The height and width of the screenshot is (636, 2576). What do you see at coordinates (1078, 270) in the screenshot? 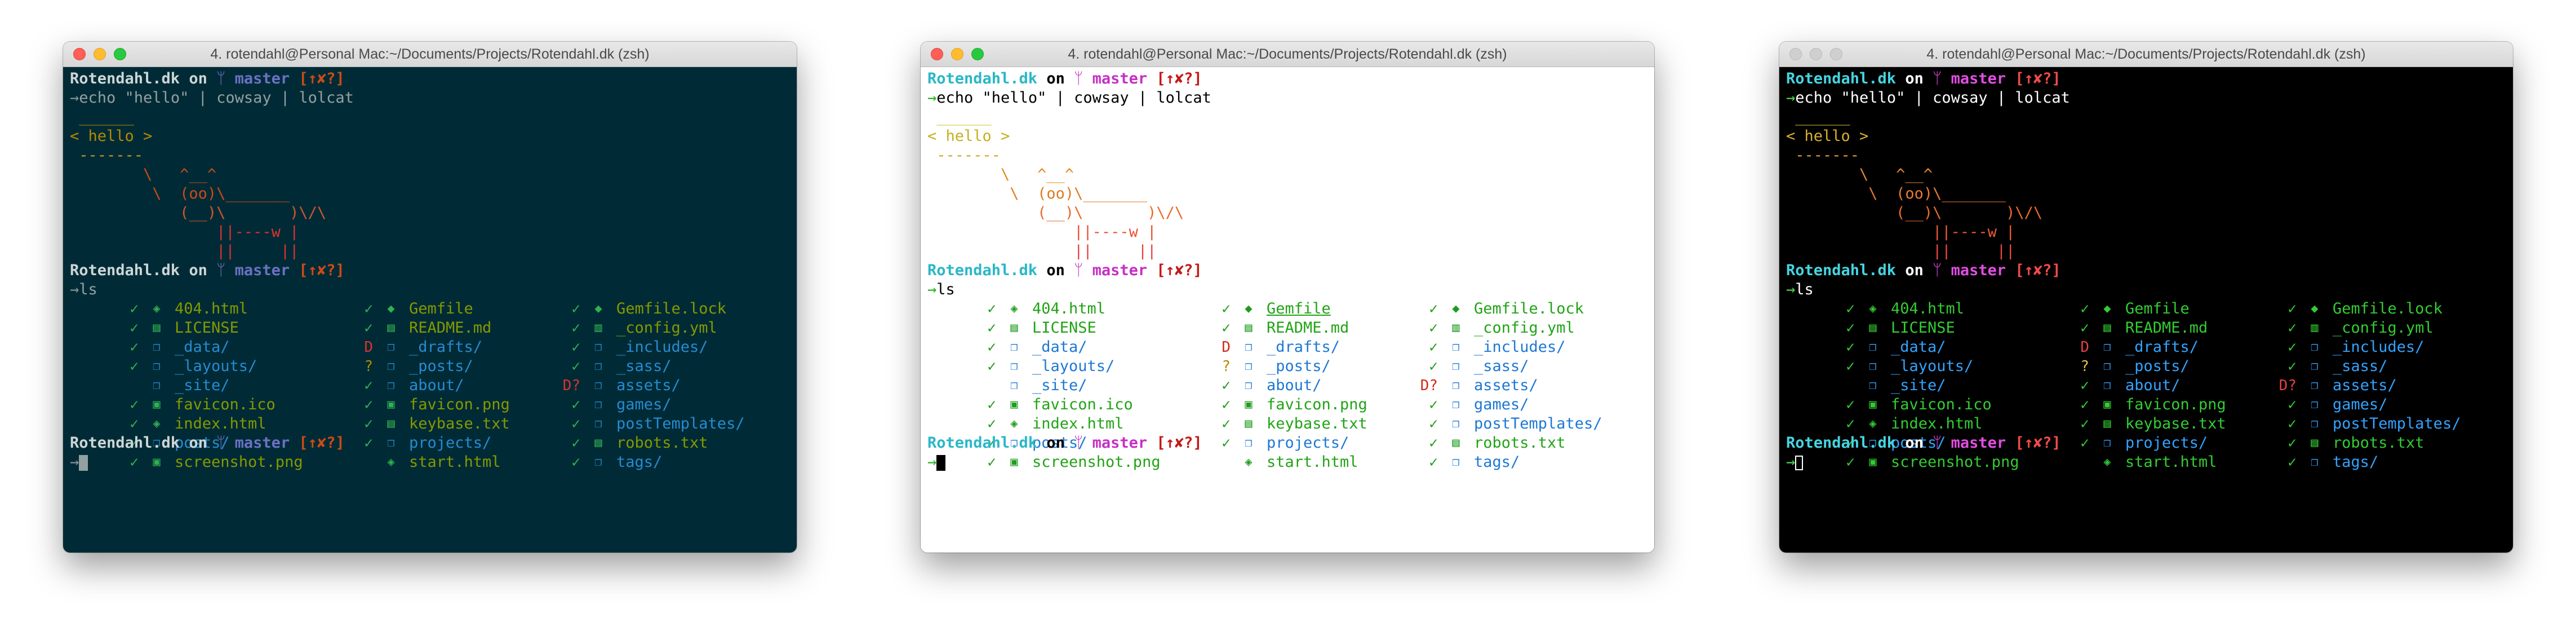
I see `git-branch-icon: ᛘ` at bounding box center [1078, 270].